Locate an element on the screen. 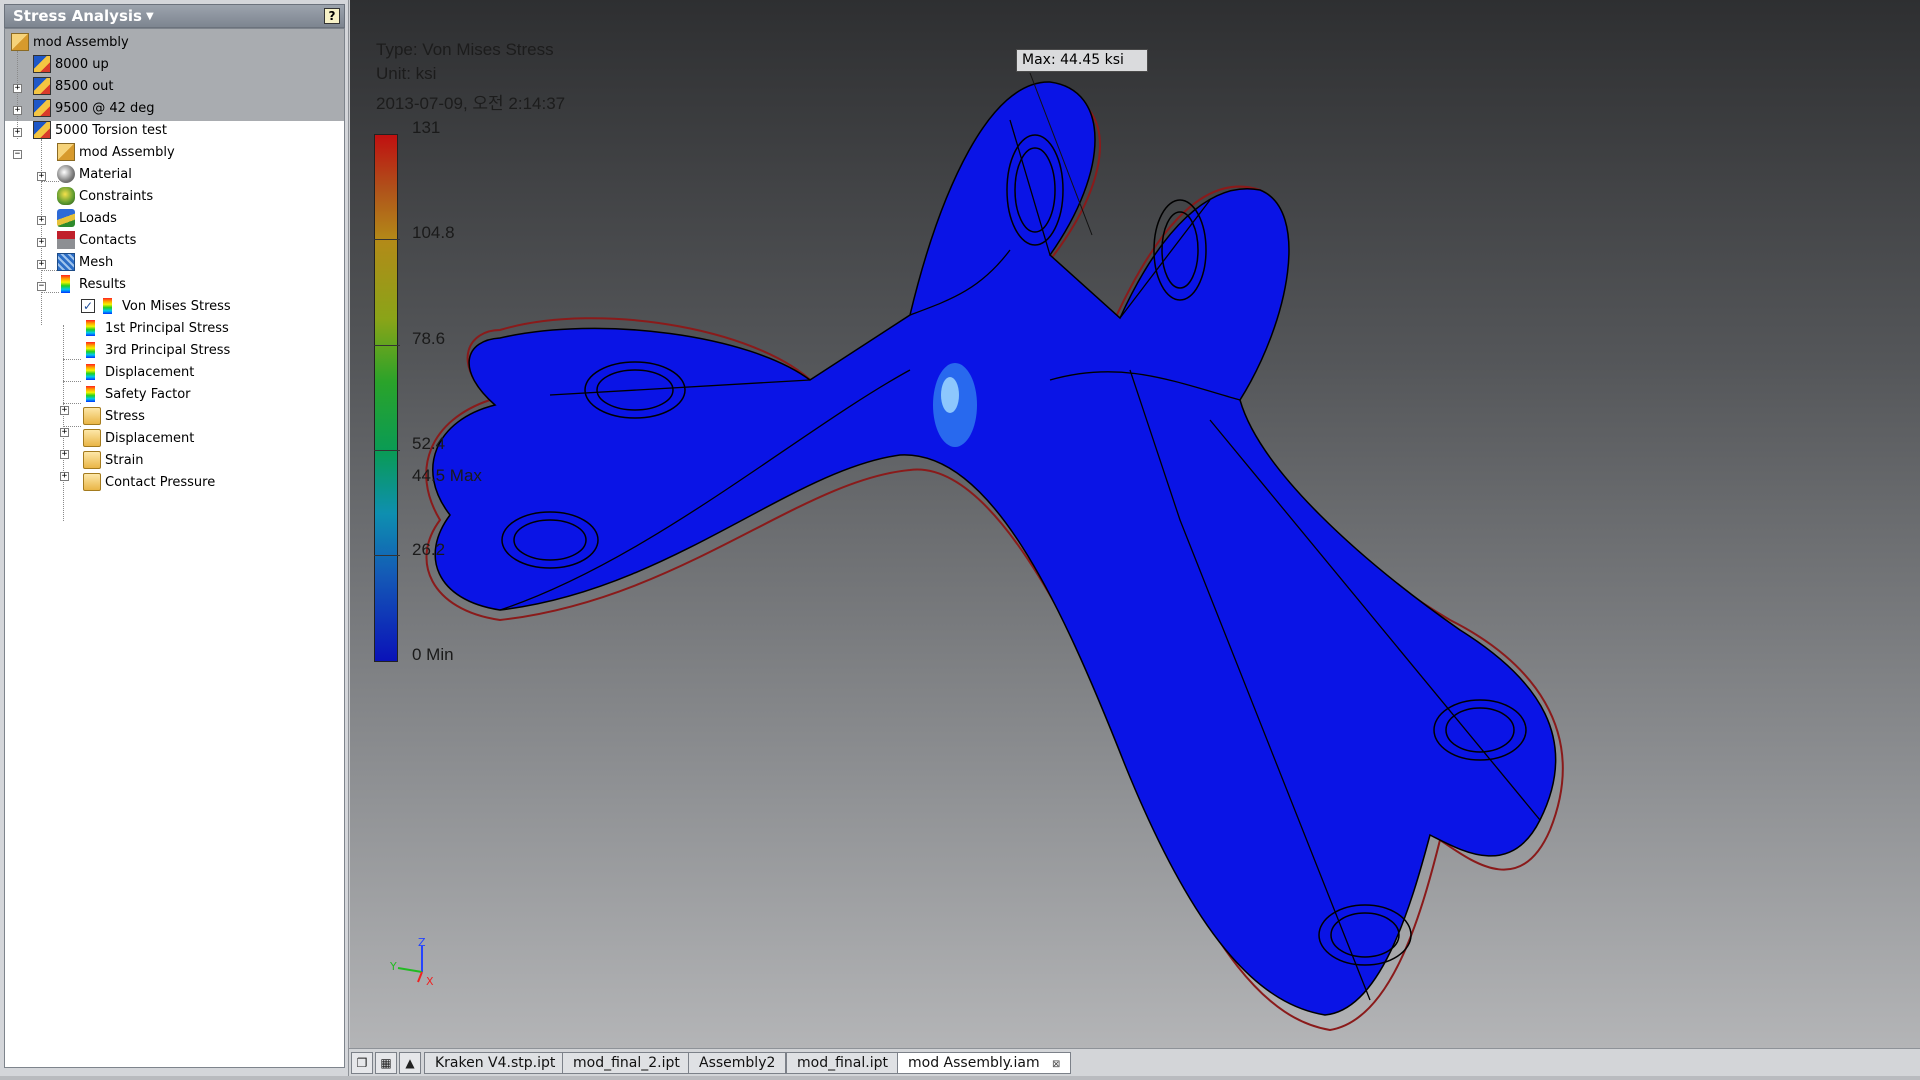  legend-label: 26.2 is located at coordinates (429, 549).